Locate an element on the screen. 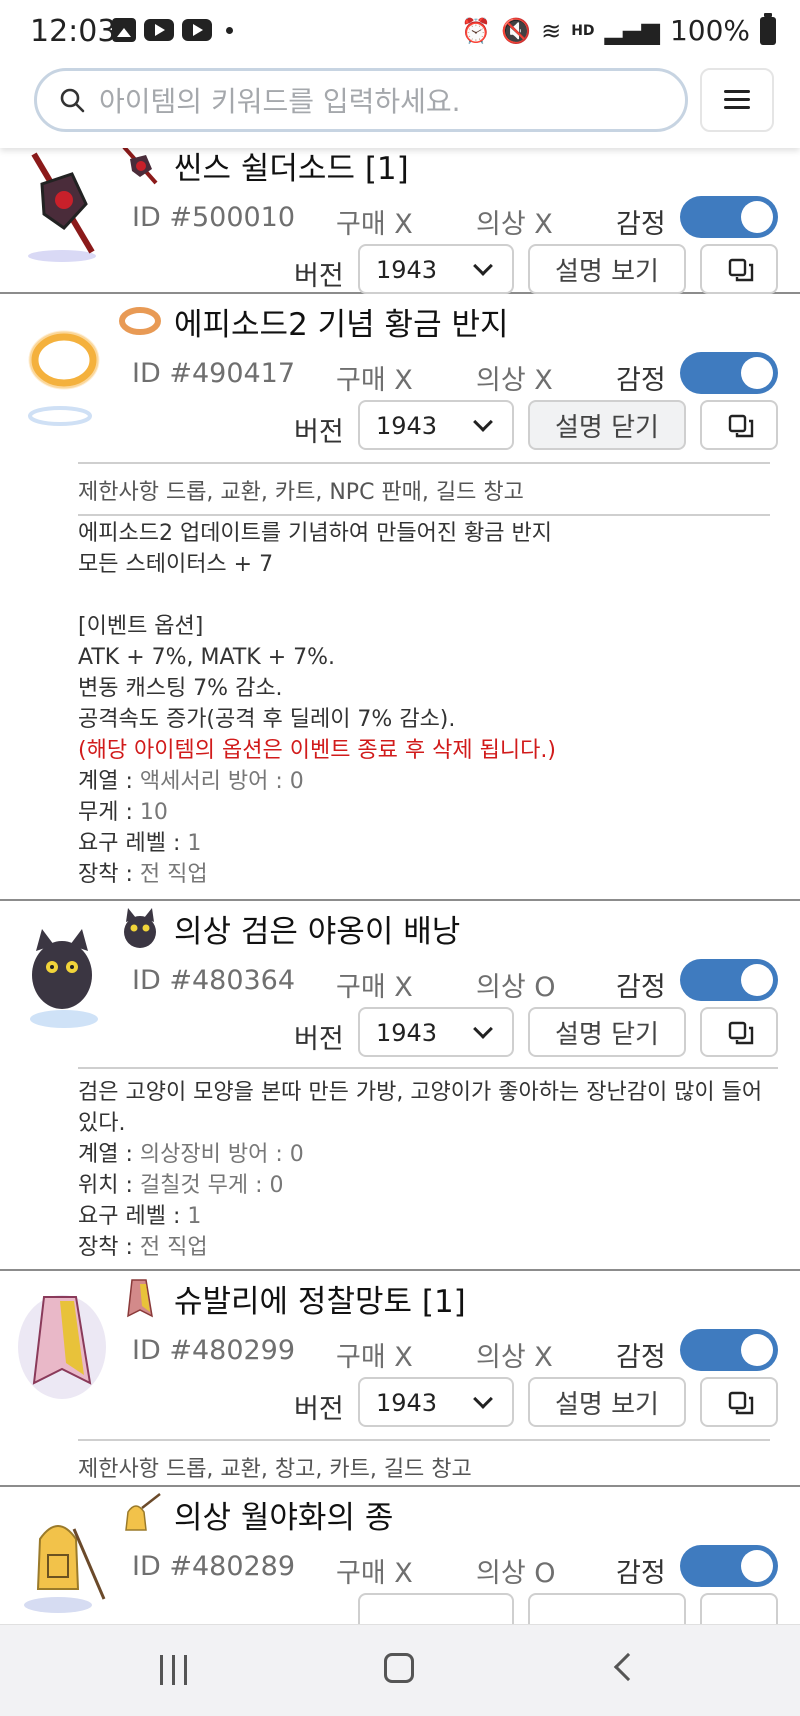 The height and width of the screenshot is (1716, 800). more-notifications-icon is located at coordinates (229, 30).